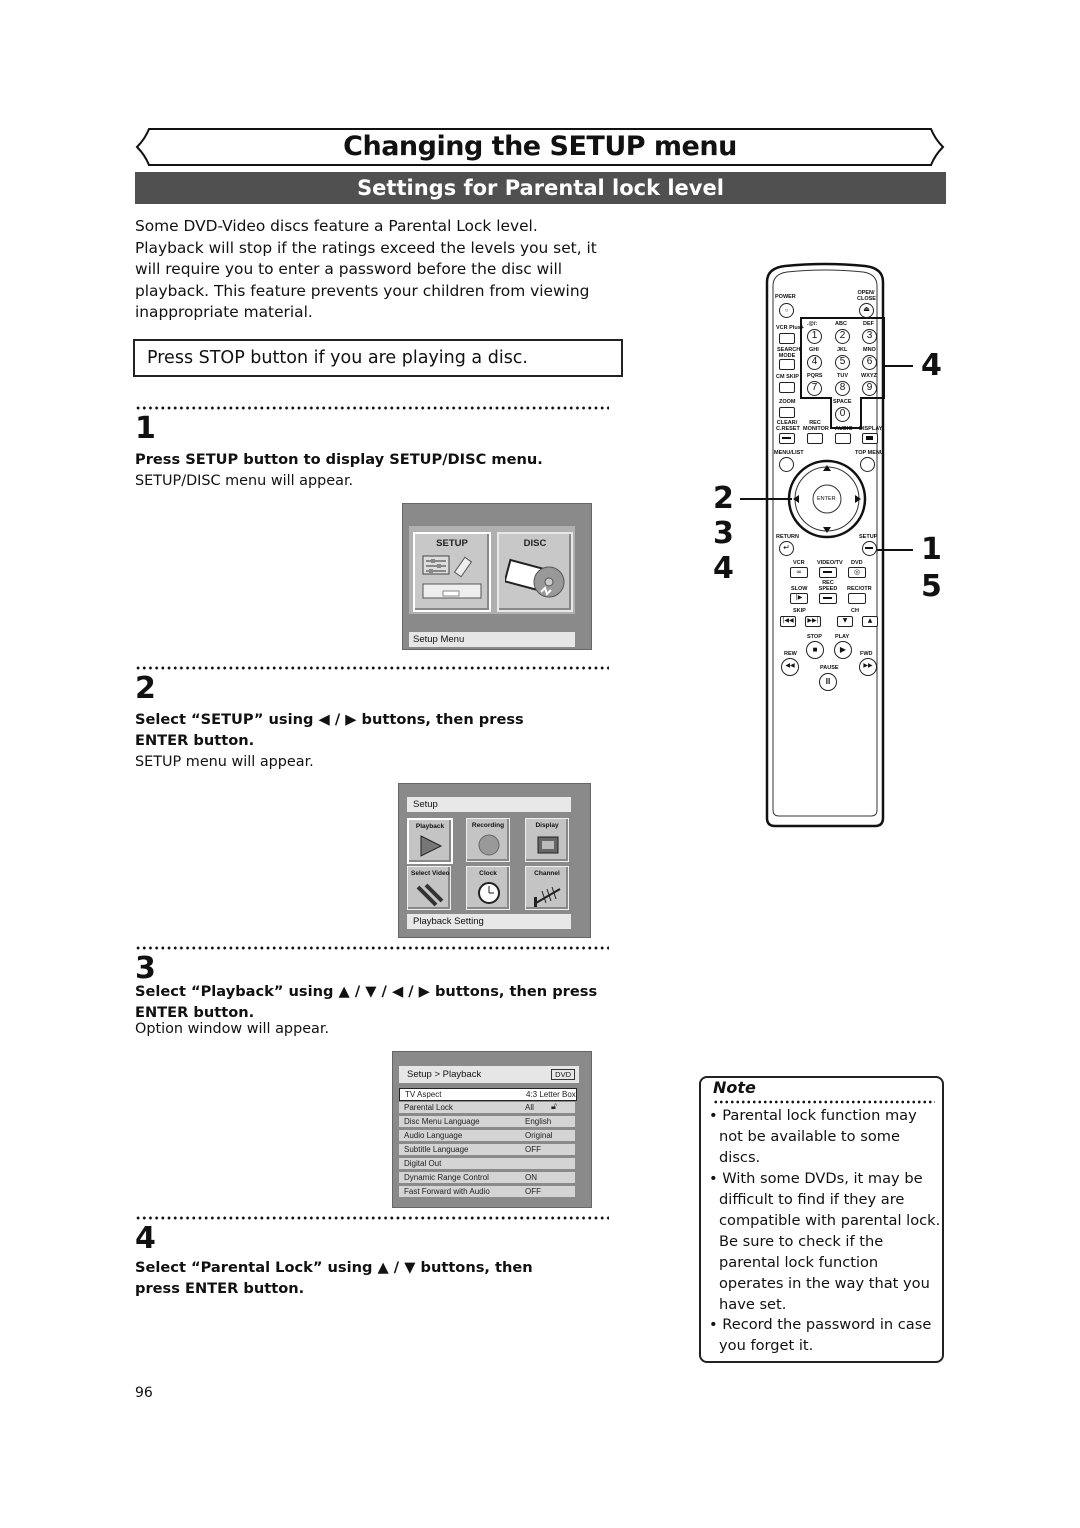 The width and height of the screenshot is (1080, 1528). Describe the element at coordinates (488, 1094) in the screenshot. I see `option-row-tv-aspect: TV Aspect 4:3 Letter Box` at that location.